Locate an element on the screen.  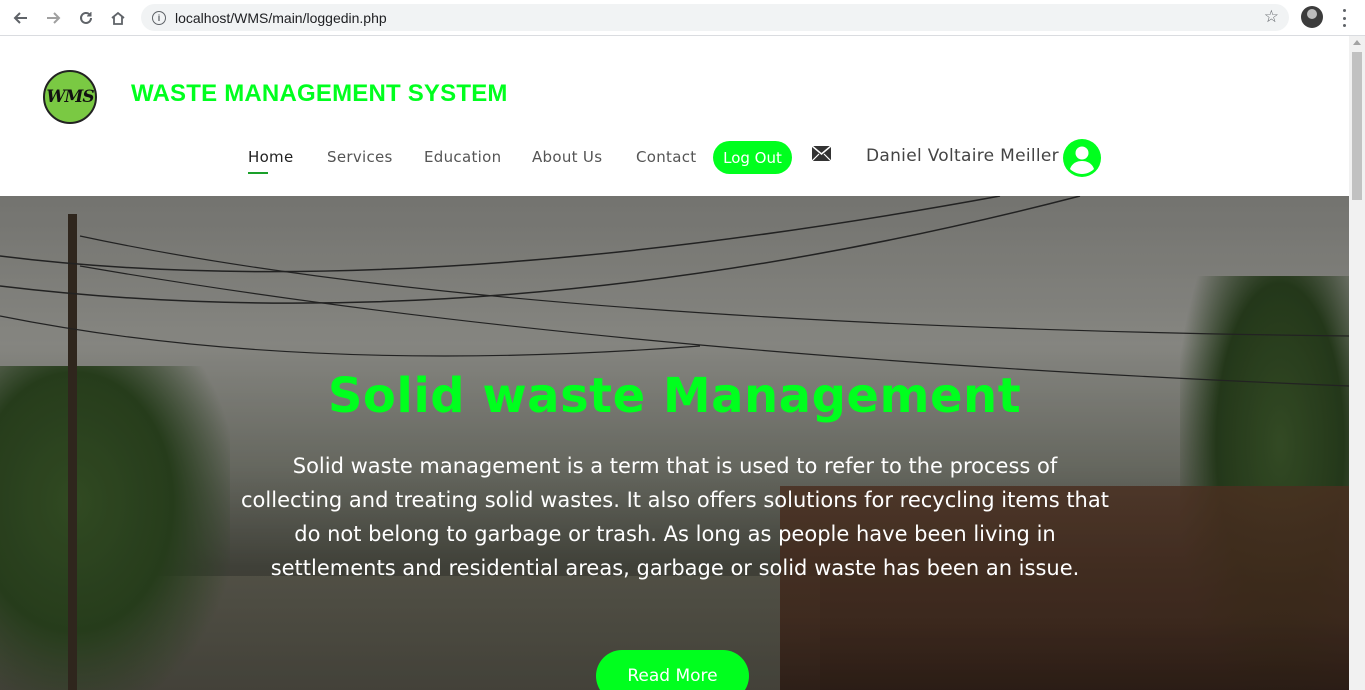
main-nav: Home Services Education About Us Contact is located at coordinates (674, 160).